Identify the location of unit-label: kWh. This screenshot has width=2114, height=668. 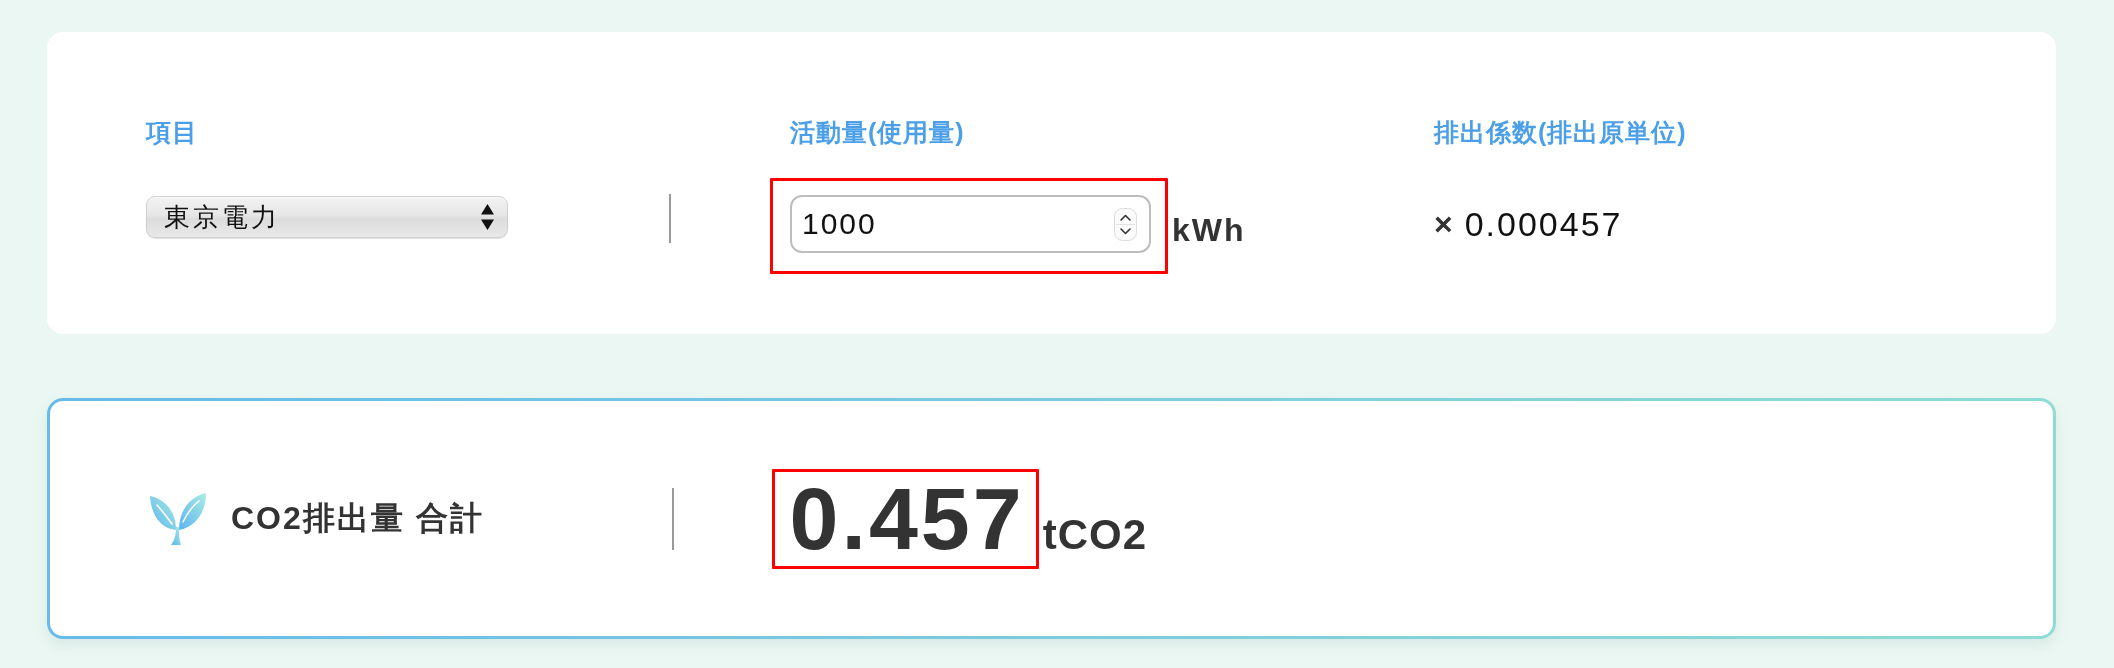
(1209, 230).